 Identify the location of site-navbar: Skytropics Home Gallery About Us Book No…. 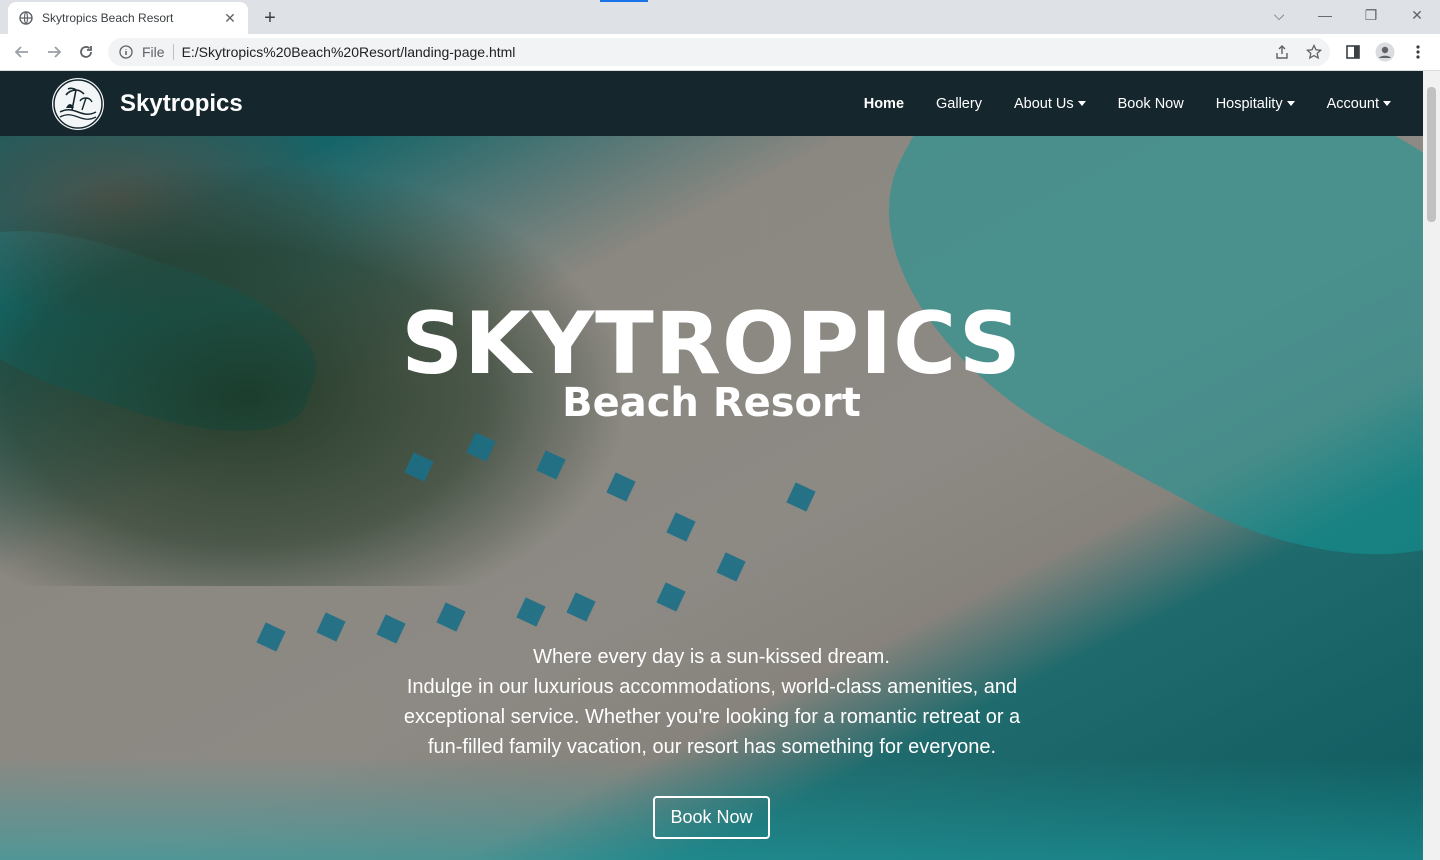
(711, 103).